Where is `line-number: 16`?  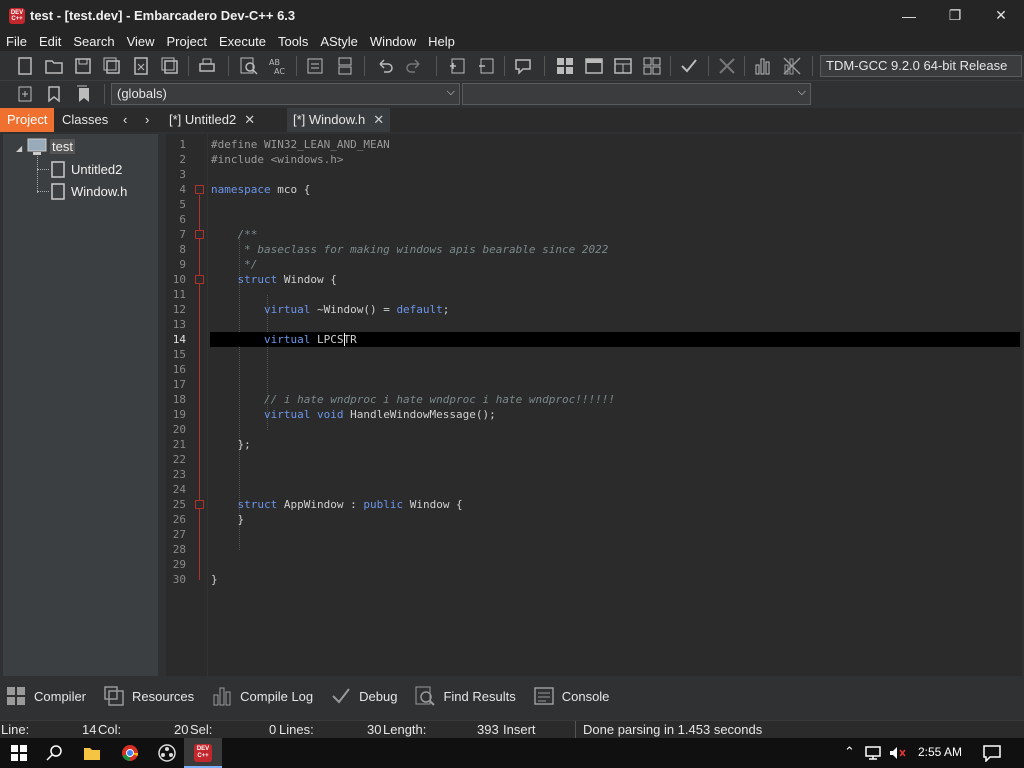 line-number: 16 is located at coordinates (179, 369).